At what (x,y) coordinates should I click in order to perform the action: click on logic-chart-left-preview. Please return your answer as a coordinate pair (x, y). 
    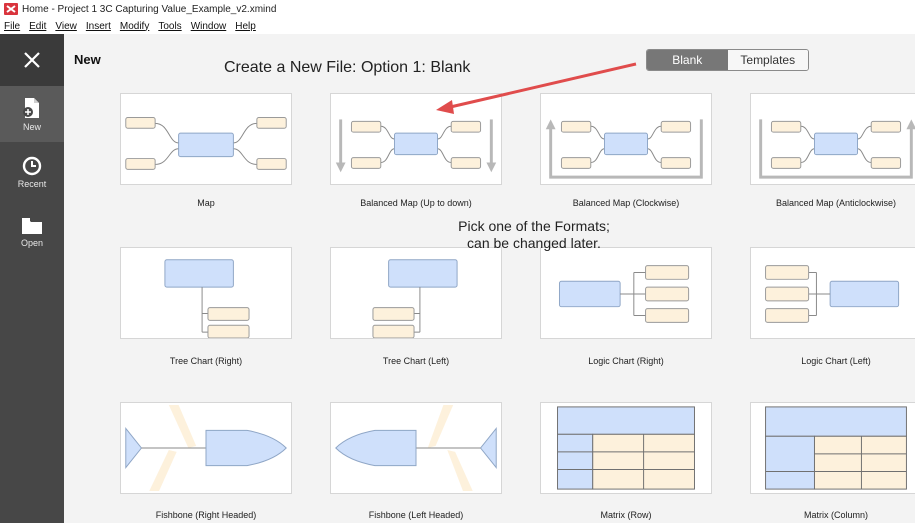
    Looking at the image, I should click on (832, 294).